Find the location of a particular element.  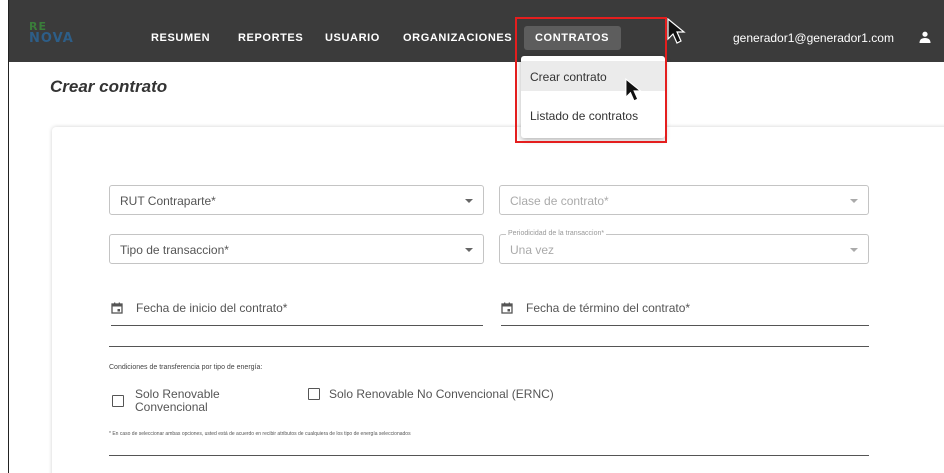

nav-usuario: USUARIO is located at coordinates (352, 38).